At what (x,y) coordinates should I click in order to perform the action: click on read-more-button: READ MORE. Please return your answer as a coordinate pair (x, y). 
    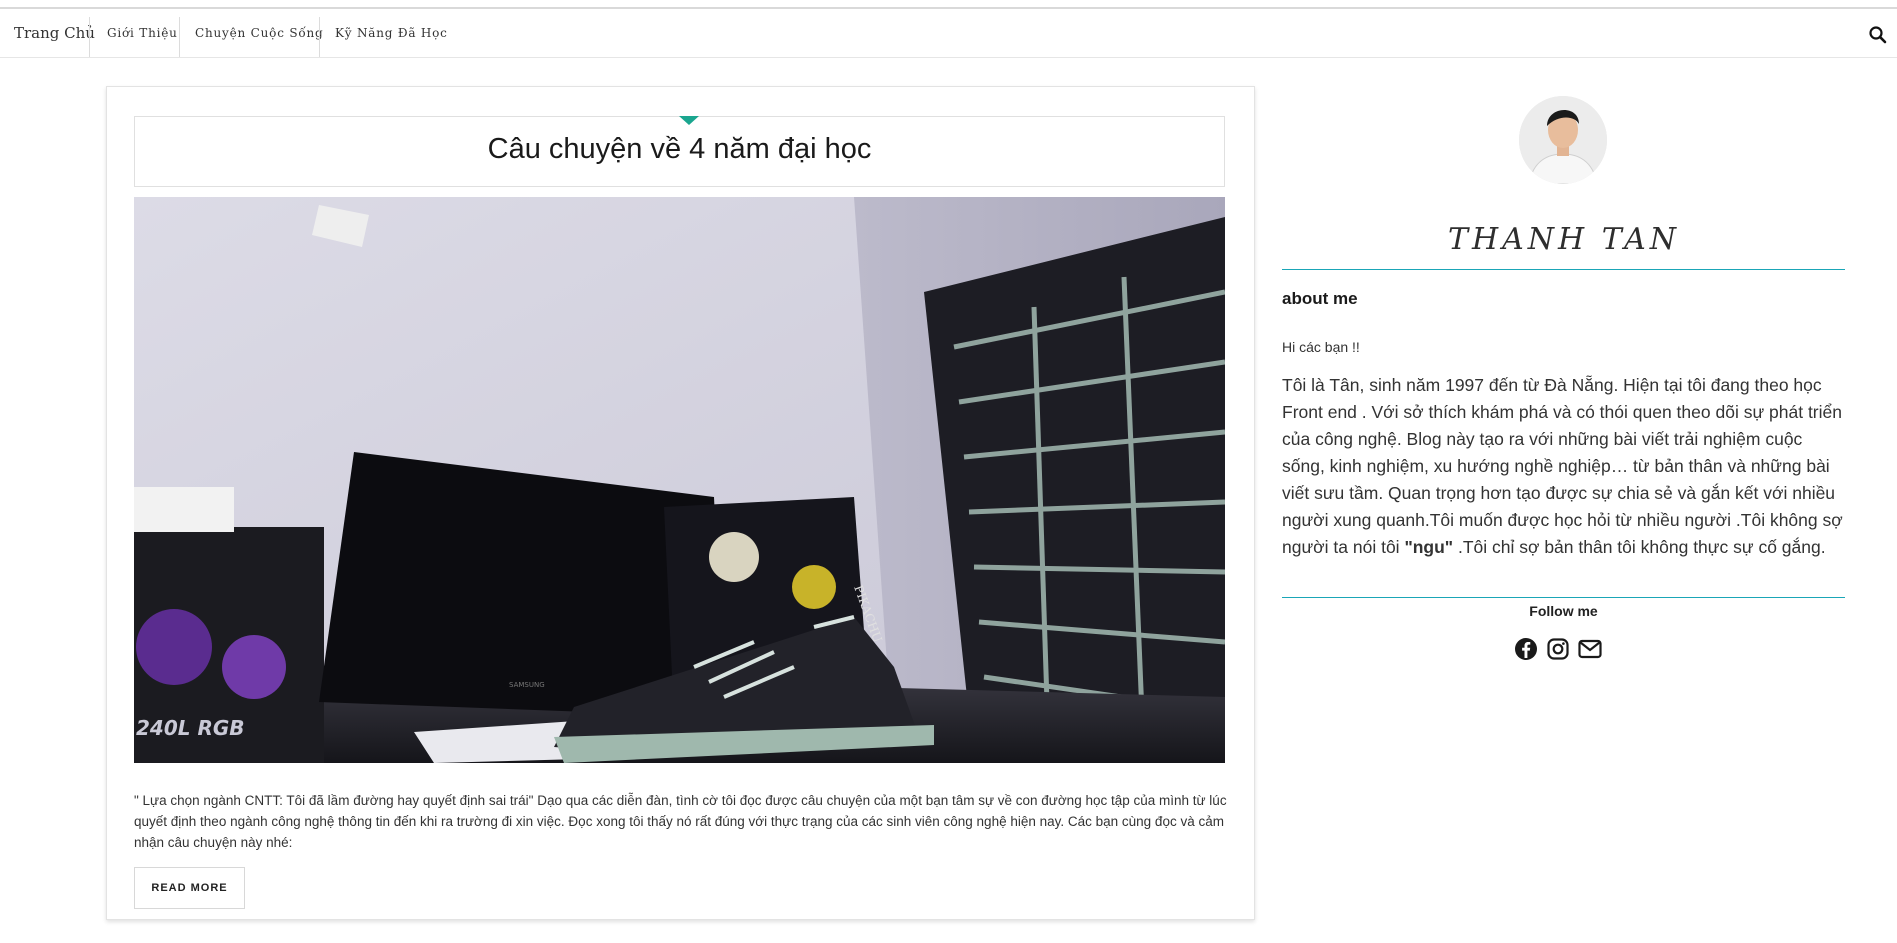
    Looking at the image, I should click on (189, 888).